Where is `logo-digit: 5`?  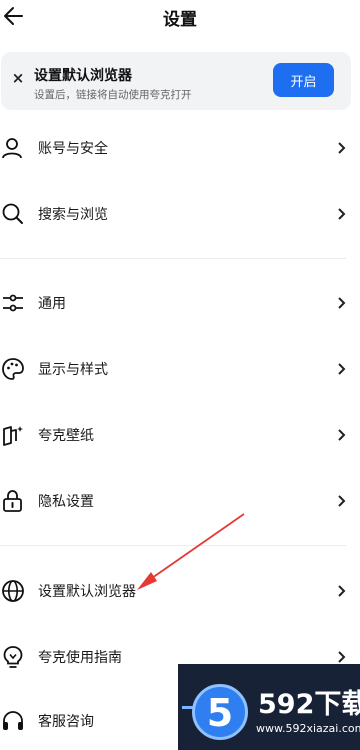
logo-digit: 5 is located at coordinates (220, 713).